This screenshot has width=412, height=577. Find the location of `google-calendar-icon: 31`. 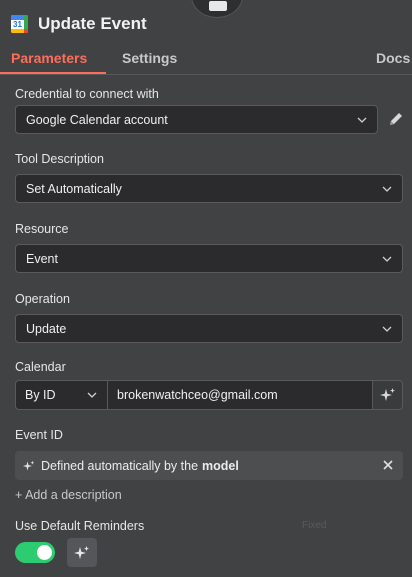

google-calendar-icon: 31 is located at coordinates (19, 24).